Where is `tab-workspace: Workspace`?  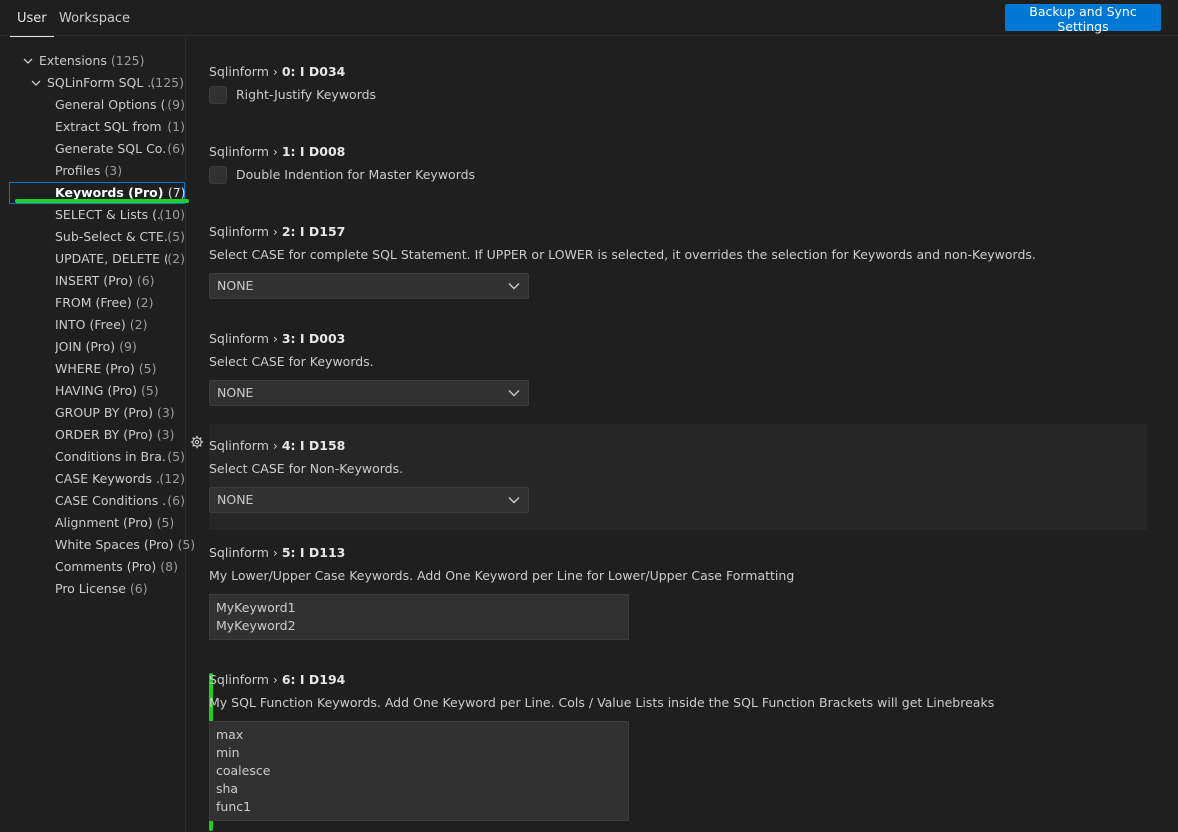
tab-workspace: Workspace is located at coordinates (94, 18).